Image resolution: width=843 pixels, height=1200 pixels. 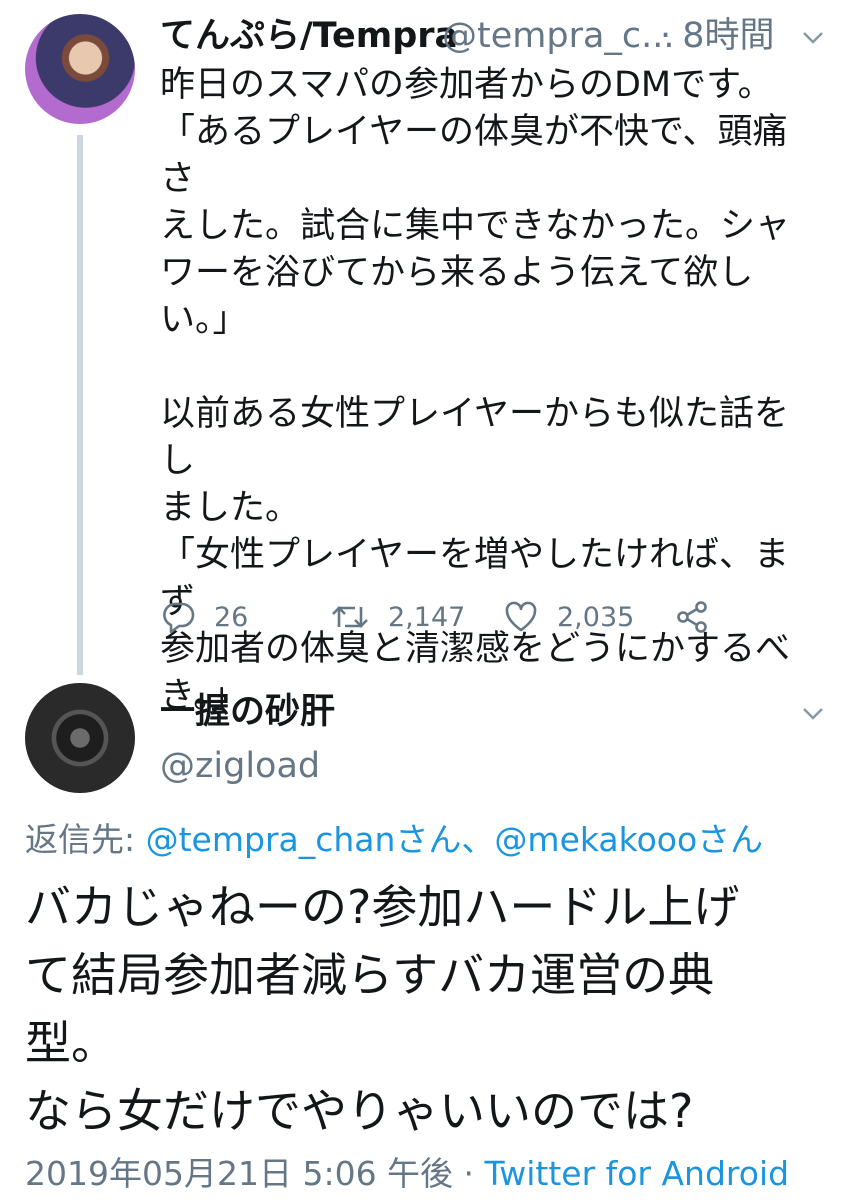 I want to click on author-avatar, so click(x=80, y=69).